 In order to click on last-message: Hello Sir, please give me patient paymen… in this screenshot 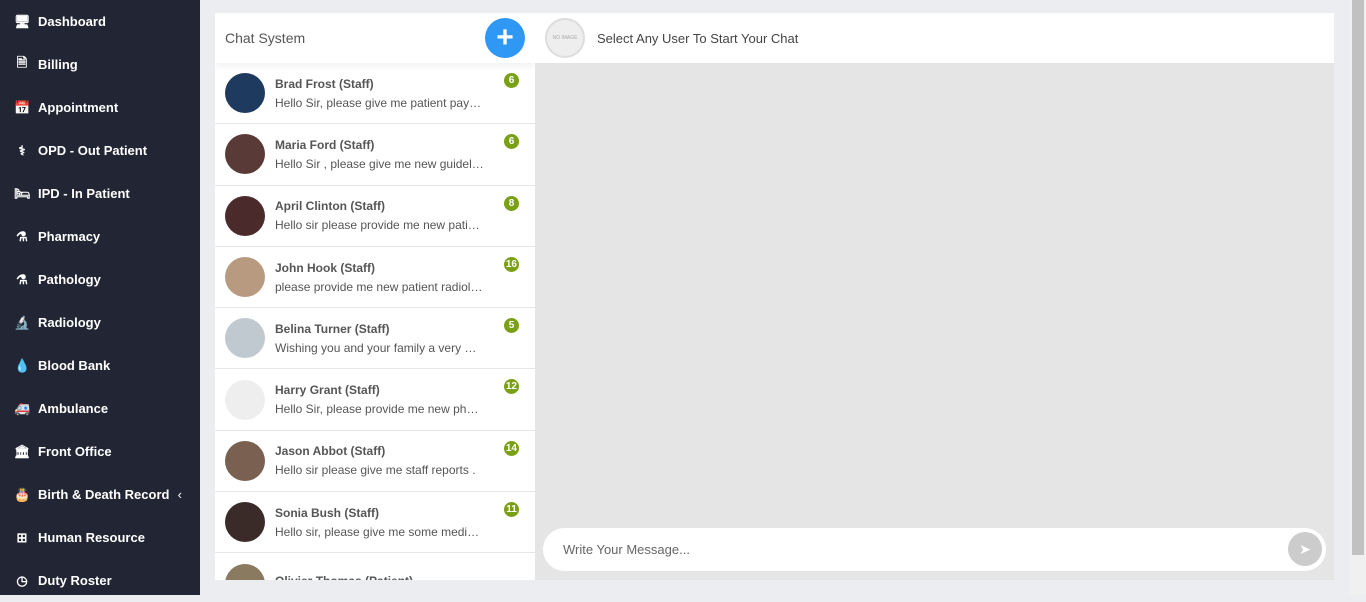, I will do `click(380, 102)`.